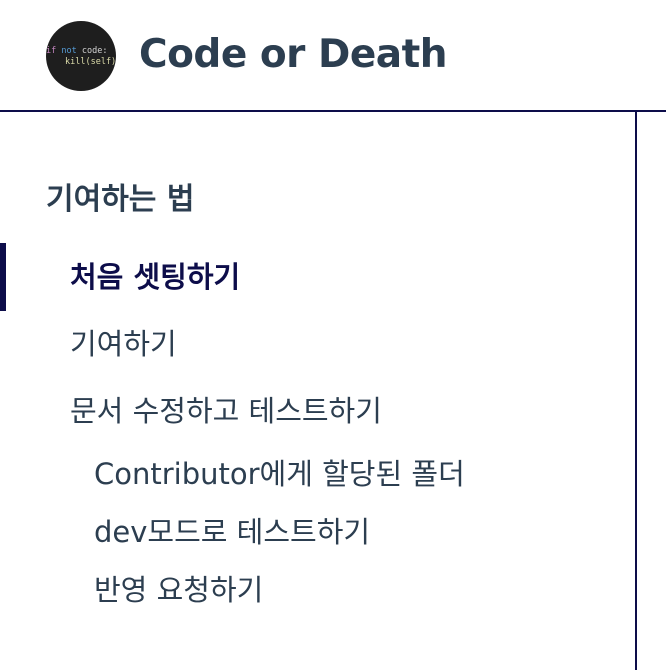 The height and width of the screenshot is (670, 666). Describe the element at coordinates (3, 277) in the screenshot. I see `active-indicator` at that location.